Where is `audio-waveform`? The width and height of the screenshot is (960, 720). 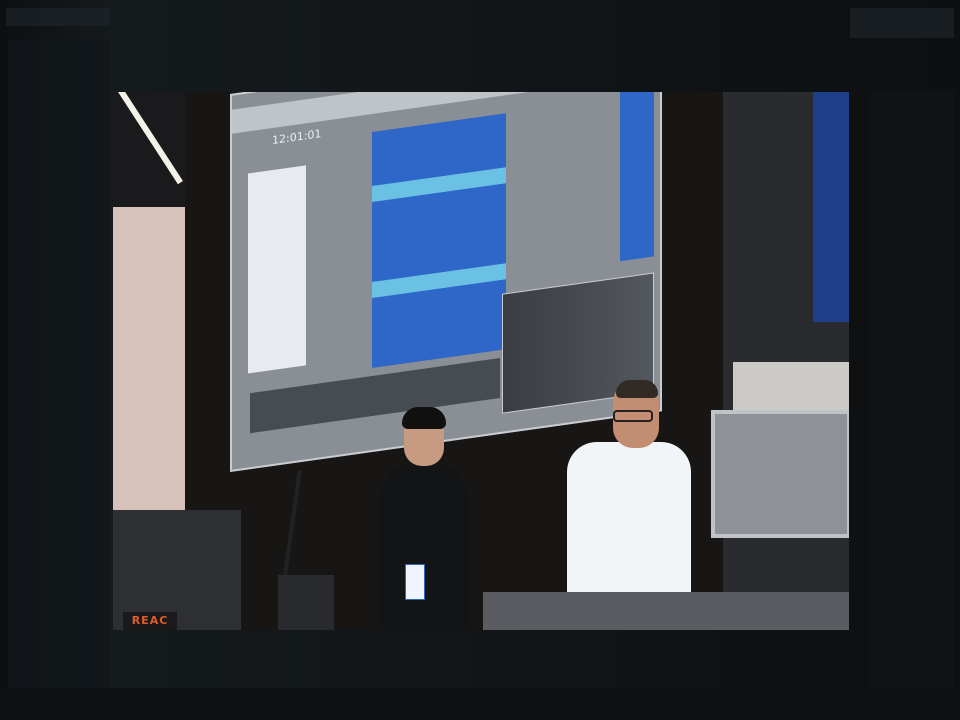 audio-waveform is located at coordinates (439, 241).